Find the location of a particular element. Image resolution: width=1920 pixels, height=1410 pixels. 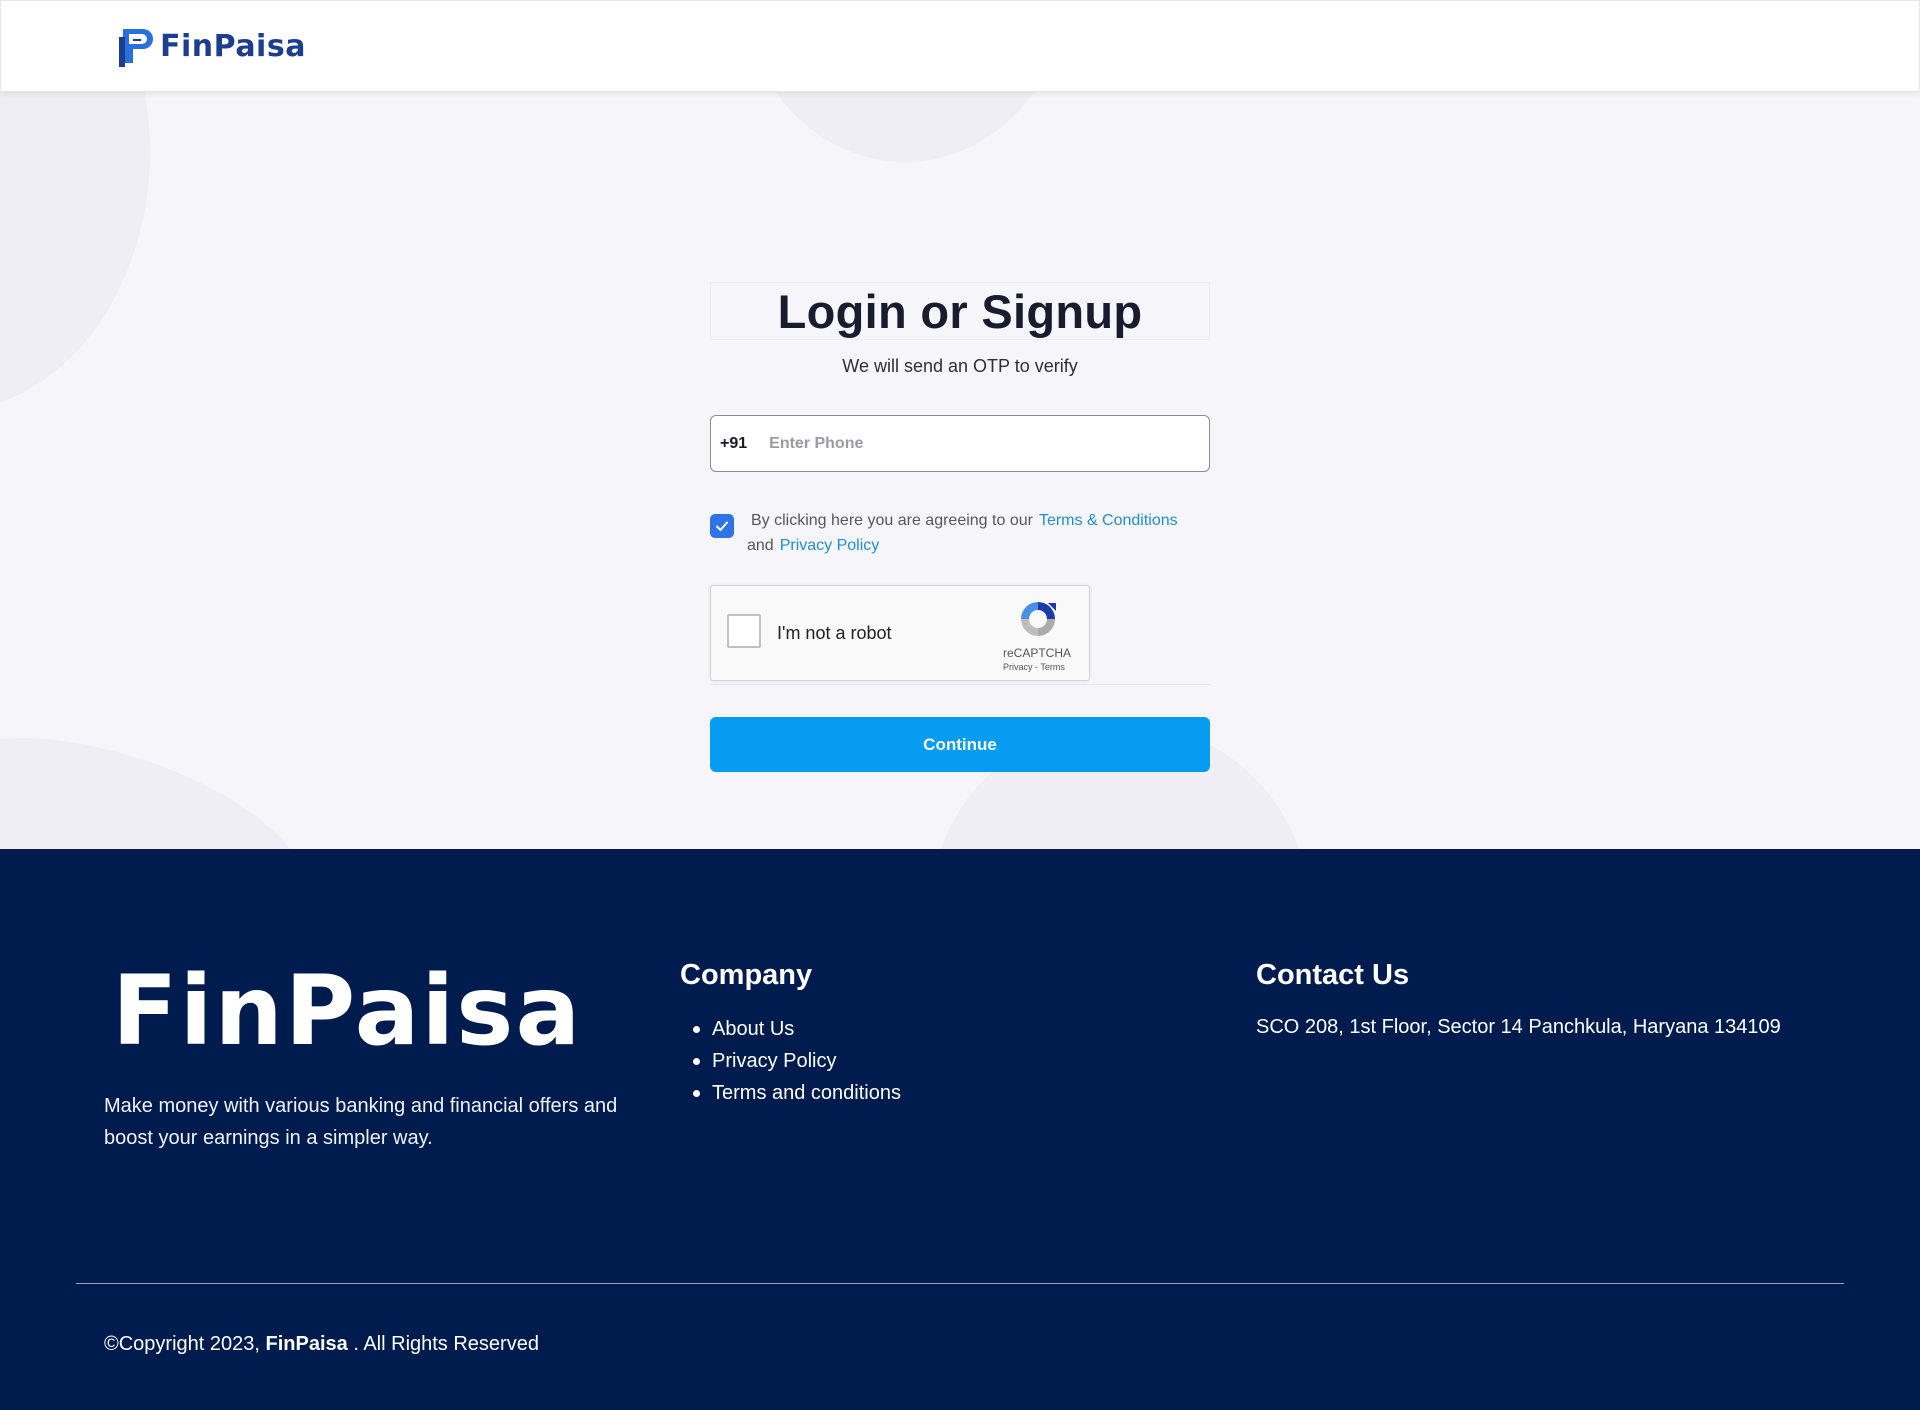

recaptcha-label: I'm not a robot is located at coordinates (834, 633).